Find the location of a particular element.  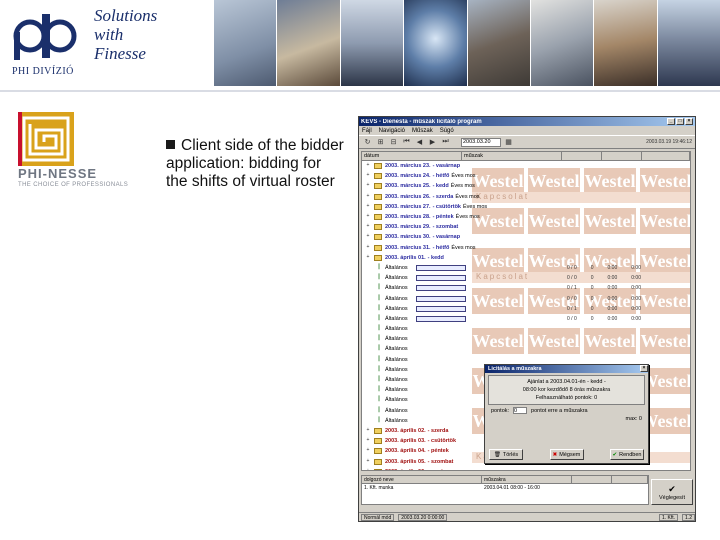

column-header-employee: dolgozó neve is located at coordinates (422, 479).